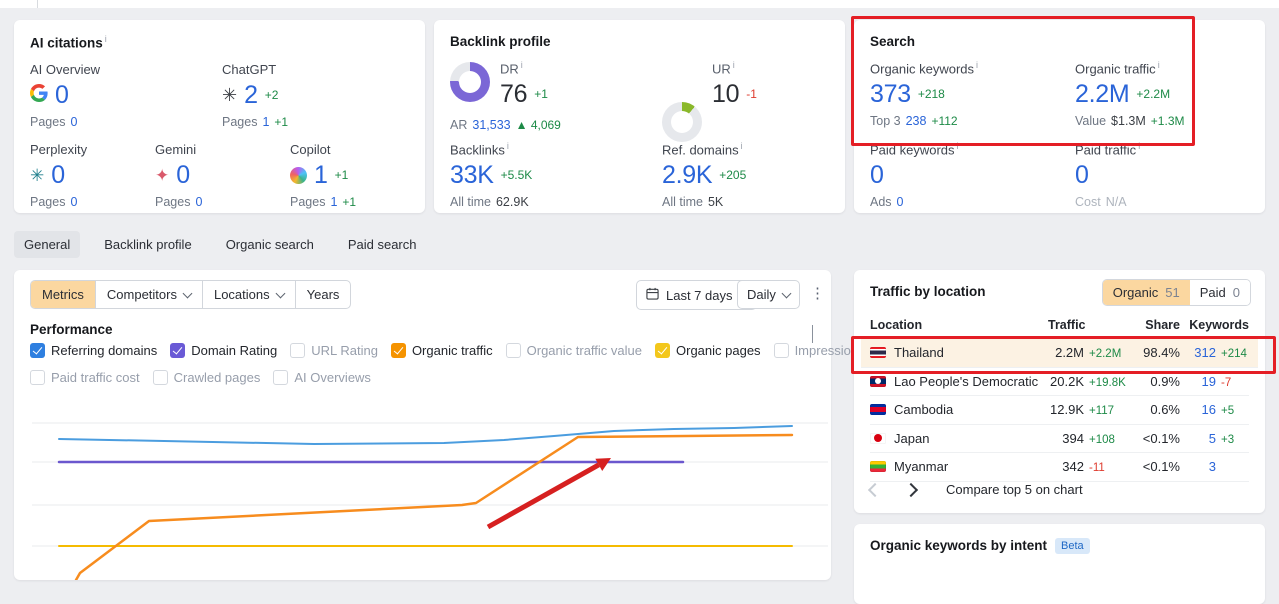 This screenshot has width=1279, height=604. Describe the element at coordinates (85, 377) in the screenshot. I see `checkbox-paid-traffic-cost: Paid traffic cost` at that location.